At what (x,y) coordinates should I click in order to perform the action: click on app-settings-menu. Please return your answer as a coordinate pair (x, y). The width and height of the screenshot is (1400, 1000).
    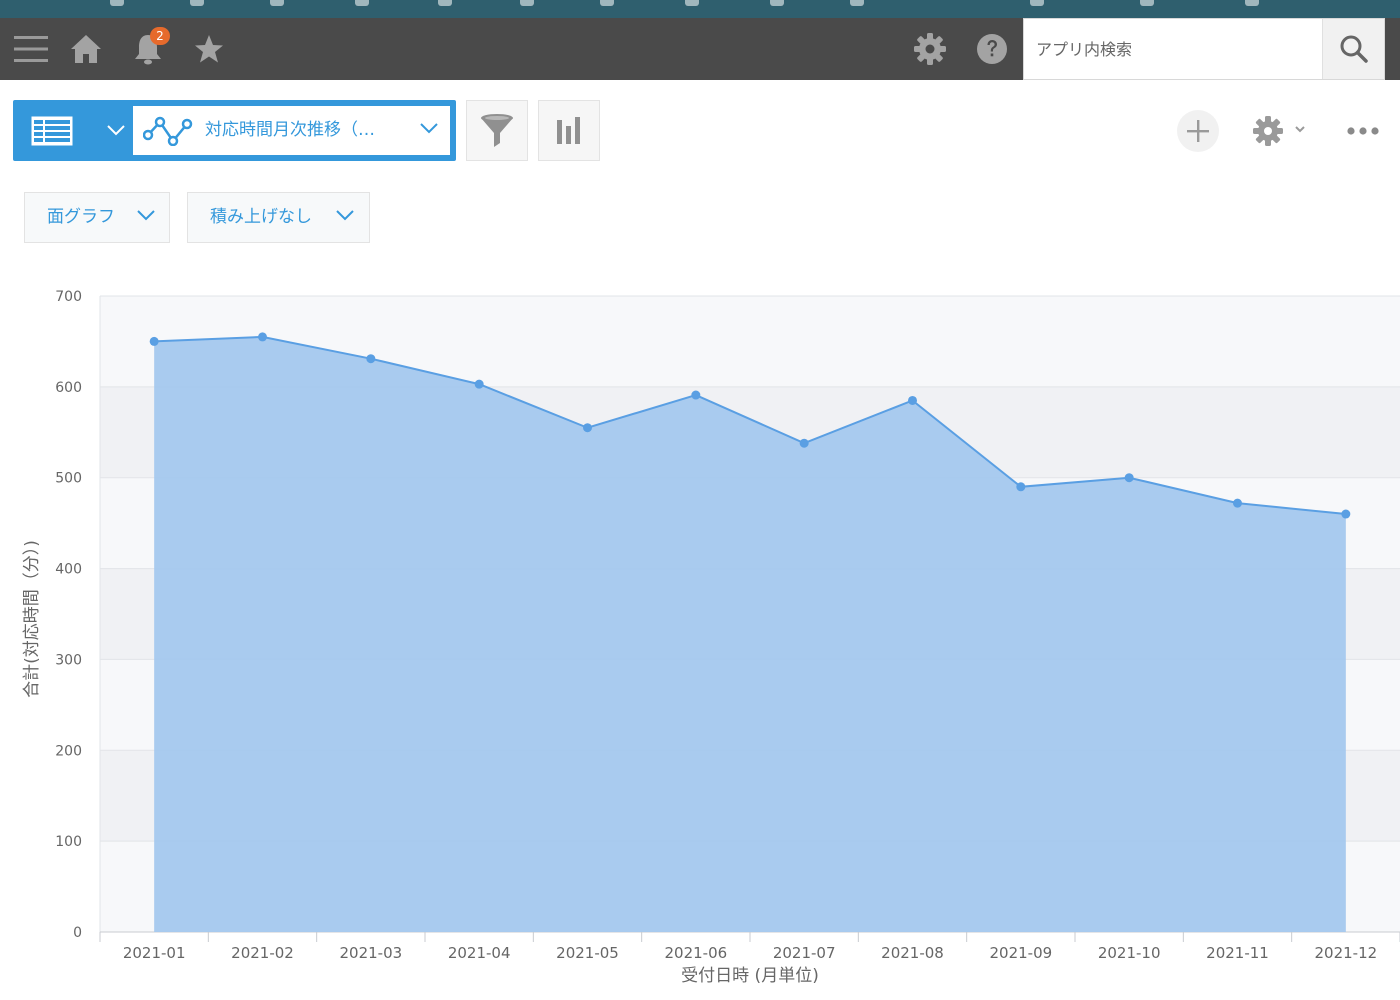
    Looking at the image, I should click on (1281, 131).